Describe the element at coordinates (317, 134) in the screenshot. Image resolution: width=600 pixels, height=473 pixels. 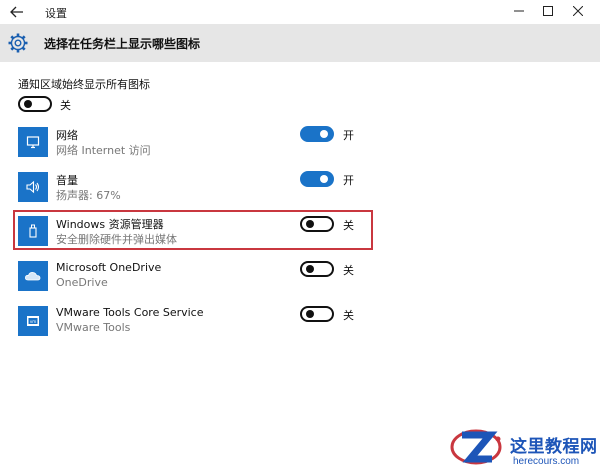
I see `network-toggle` at that location.